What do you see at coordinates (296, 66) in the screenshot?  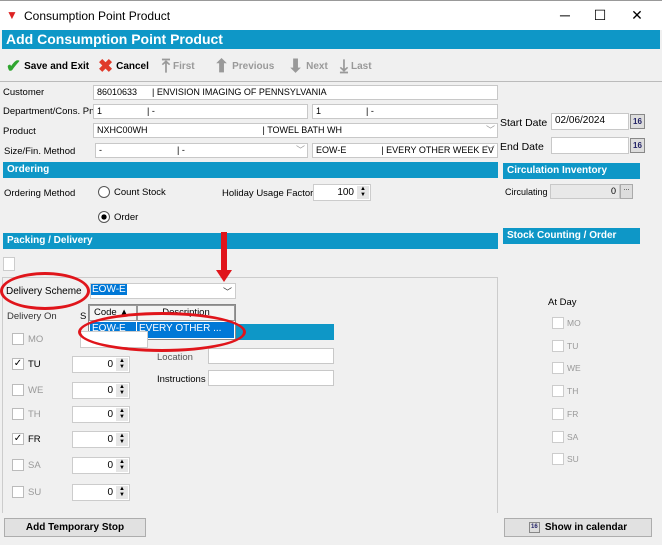 I see `arrow-down-icon: ⬇` at bounding box center [296, 66].